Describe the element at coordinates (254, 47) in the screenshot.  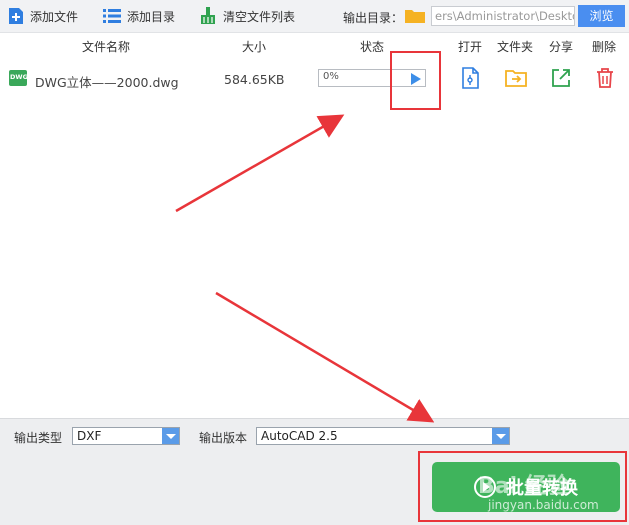
I see `column-header-size: 大小` at that location.